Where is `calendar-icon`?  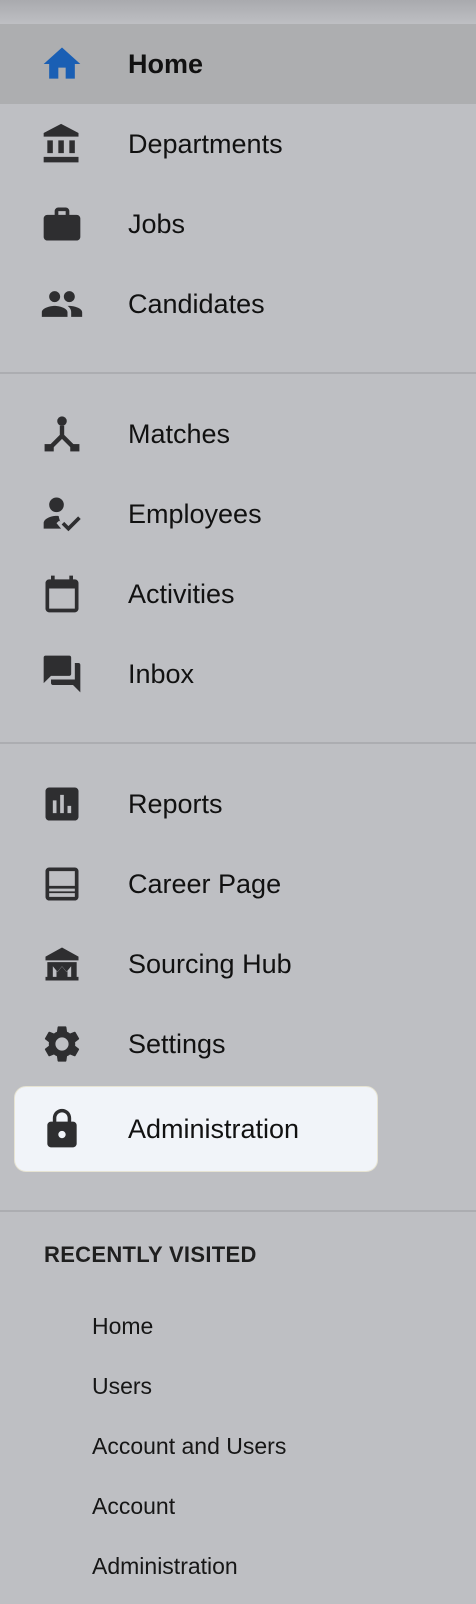 calendar-icon is located at coordinates (62, 594).